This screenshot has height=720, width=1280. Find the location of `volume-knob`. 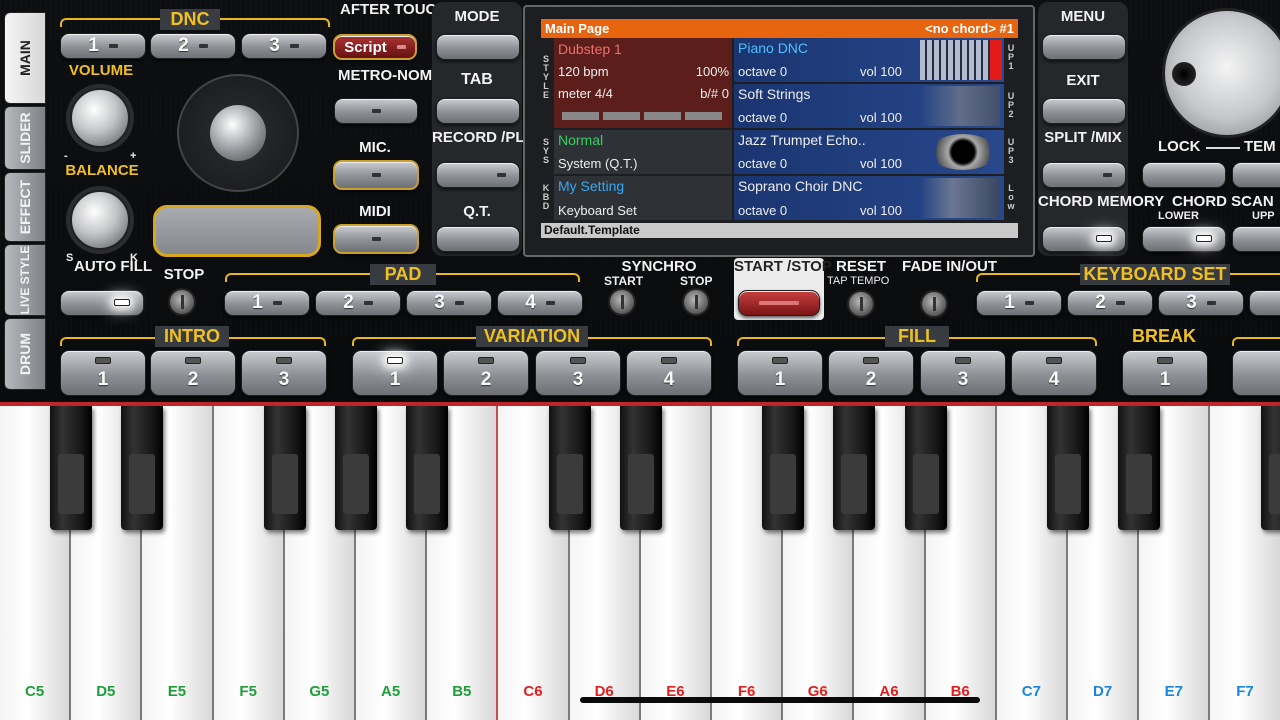

volume-knob is located at coordinates (100, 118).